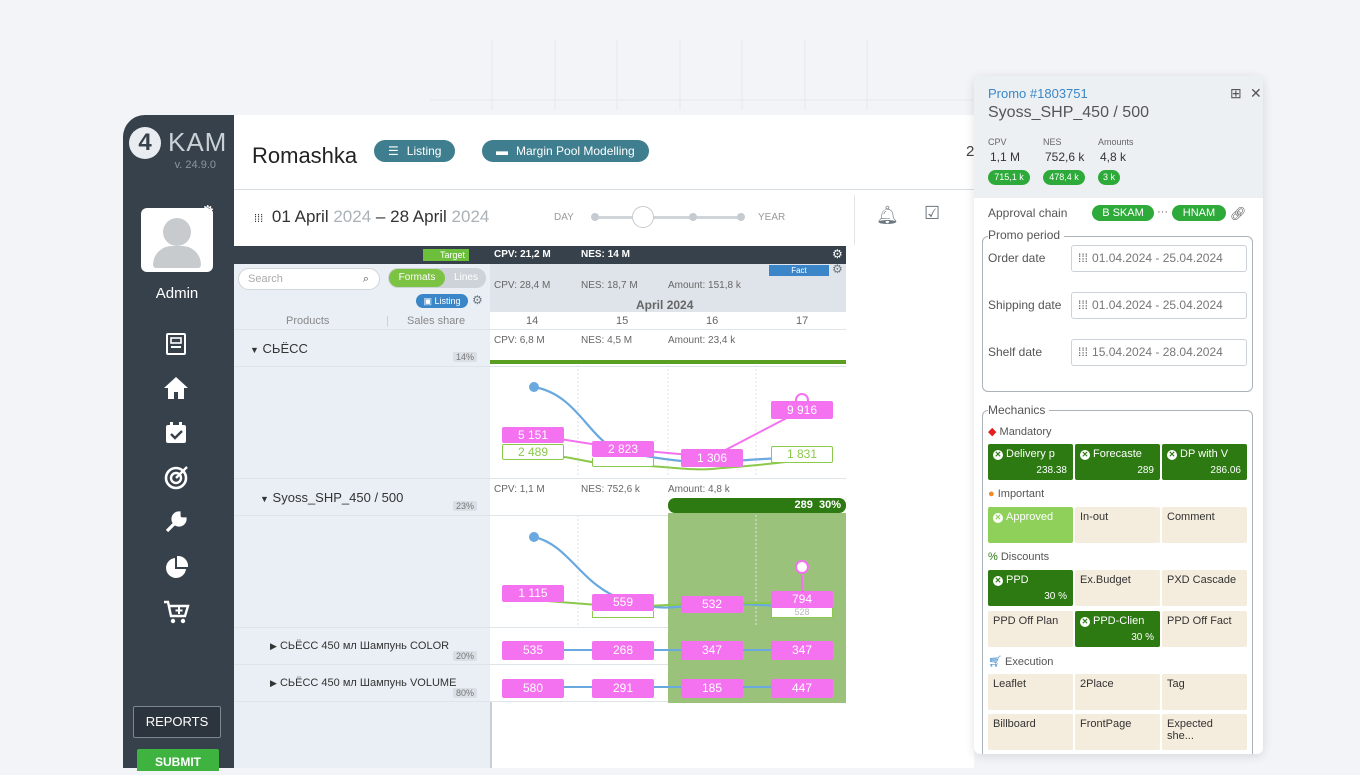 The width and height of the screenshot is (1360, 775). What do you see at coordinates (359, 646) in the screenshot?
I see `sub-row-color: ▶ СЬЁСС 450 мл Шампунь COLOR` at bounding box center [359, 646].